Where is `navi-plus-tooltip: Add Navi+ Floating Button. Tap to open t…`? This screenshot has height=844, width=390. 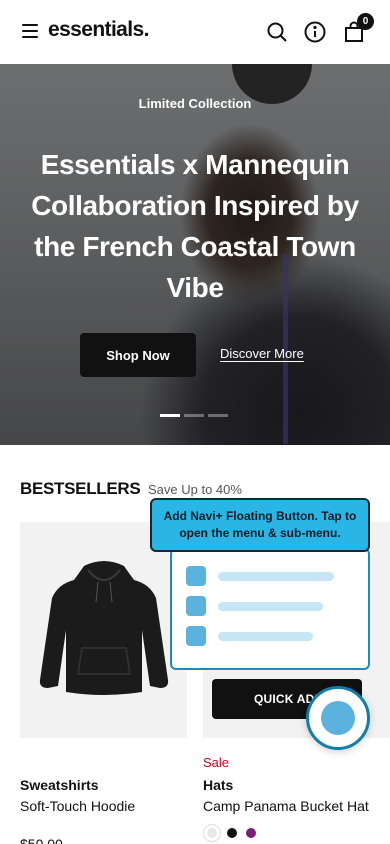 navi-plus-tooltip: Add Navi+ Floating Button. Tap to open t… is located at coordinates (260, 525).